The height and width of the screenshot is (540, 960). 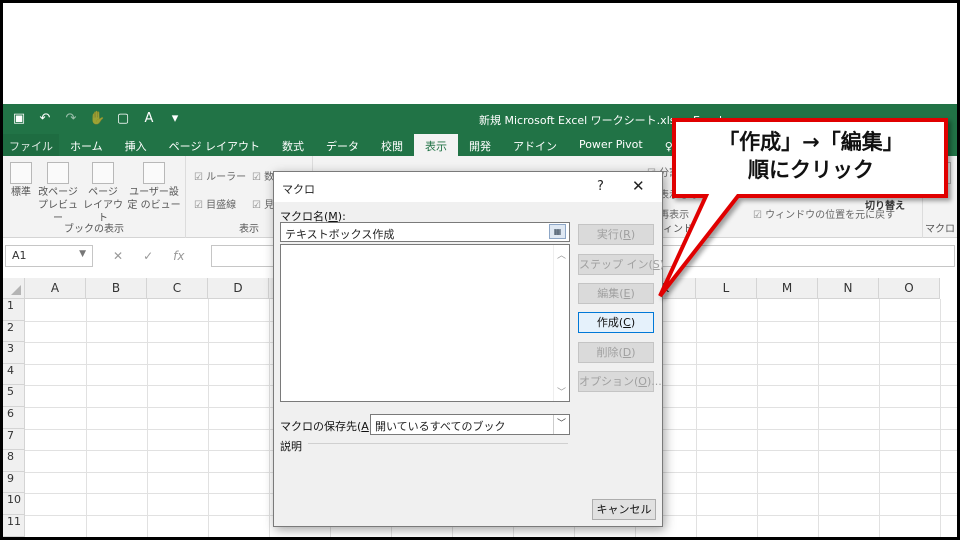 What do you see at coordinates (342, 145) in the screenshot?
I see `tab-data: データ` at bounding box center [342, 145].